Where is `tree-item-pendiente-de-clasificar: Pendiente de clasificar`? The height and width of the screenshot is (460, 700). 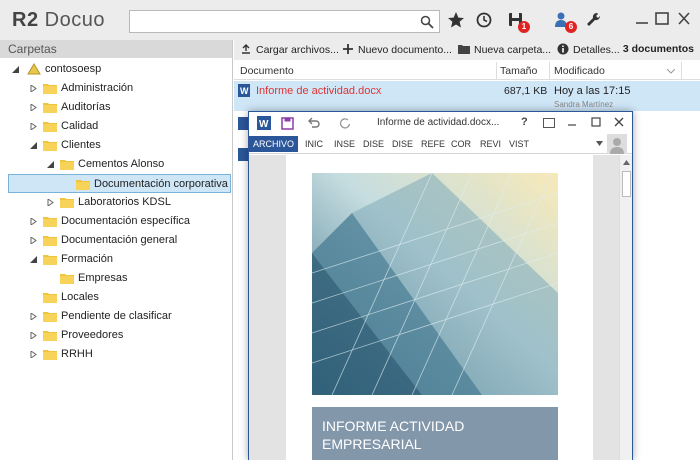 tree-item-pendiente-de-clasificar: Pendiente de clasificar is located at coordinates (116, 316).